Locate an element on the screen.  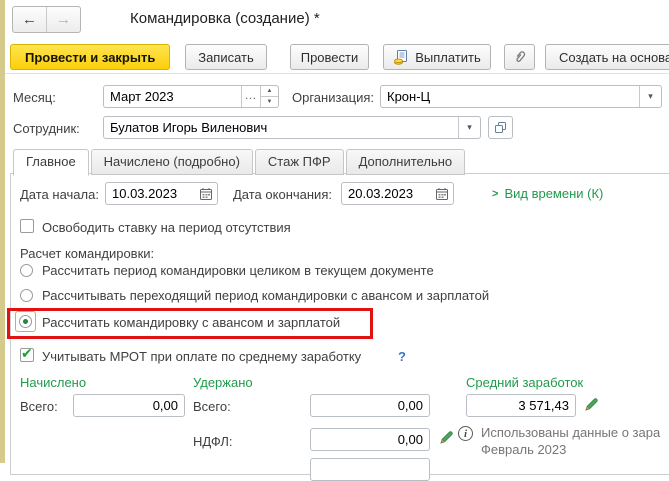
checkmark-icon: ✔ is located at coordinates (27, 353).